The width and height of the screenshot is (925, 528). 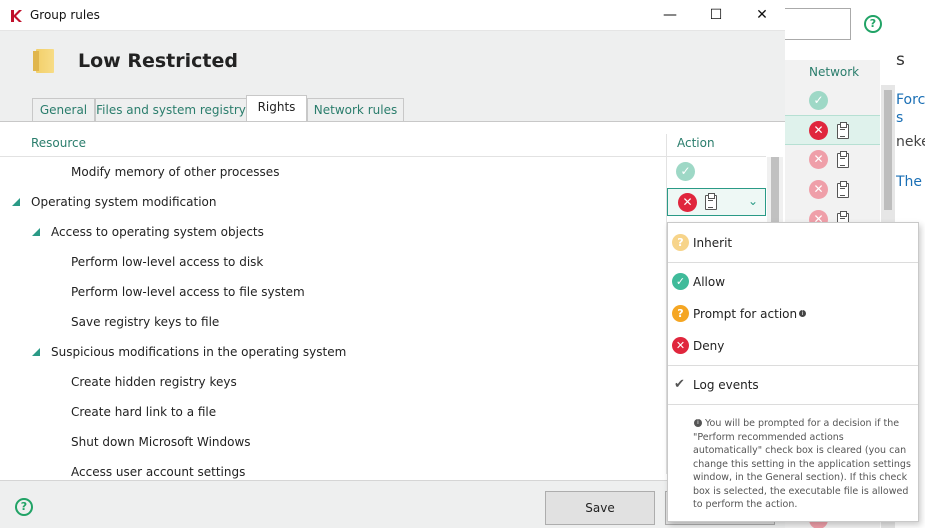 I want to click on tab-files-and-system-registry: Files and system registry, so click(x=171, y=109).